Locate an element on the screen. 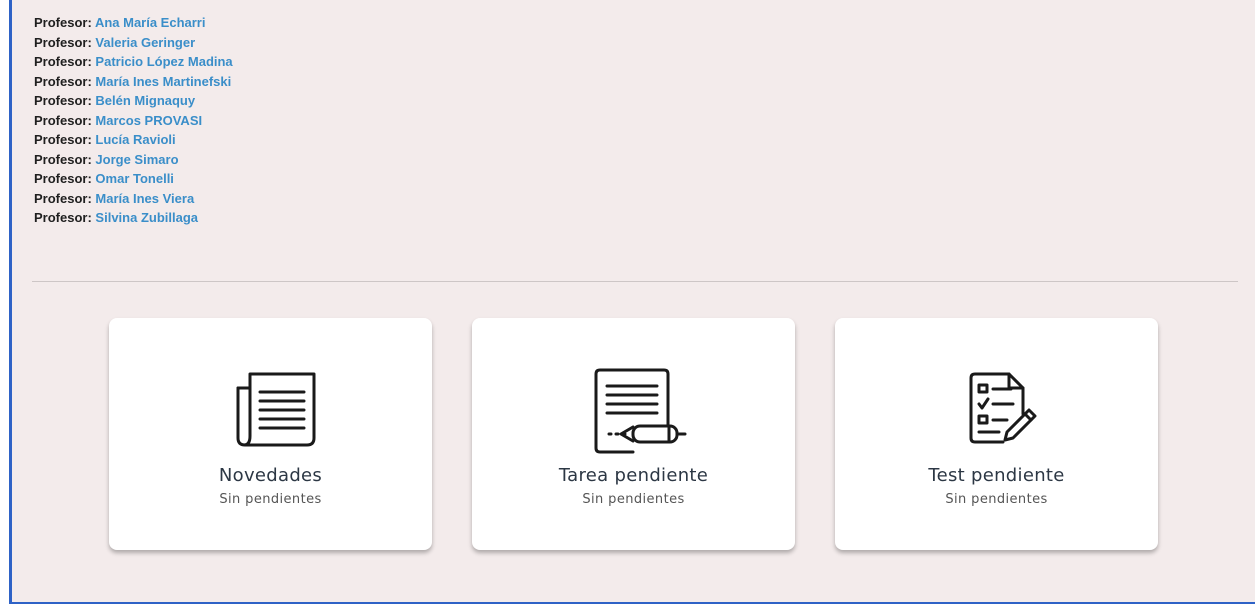 The height and width of the screenshot is (605, 1255). teacher-name-link: Omar Tonelli is located at coordinates (134, 178).